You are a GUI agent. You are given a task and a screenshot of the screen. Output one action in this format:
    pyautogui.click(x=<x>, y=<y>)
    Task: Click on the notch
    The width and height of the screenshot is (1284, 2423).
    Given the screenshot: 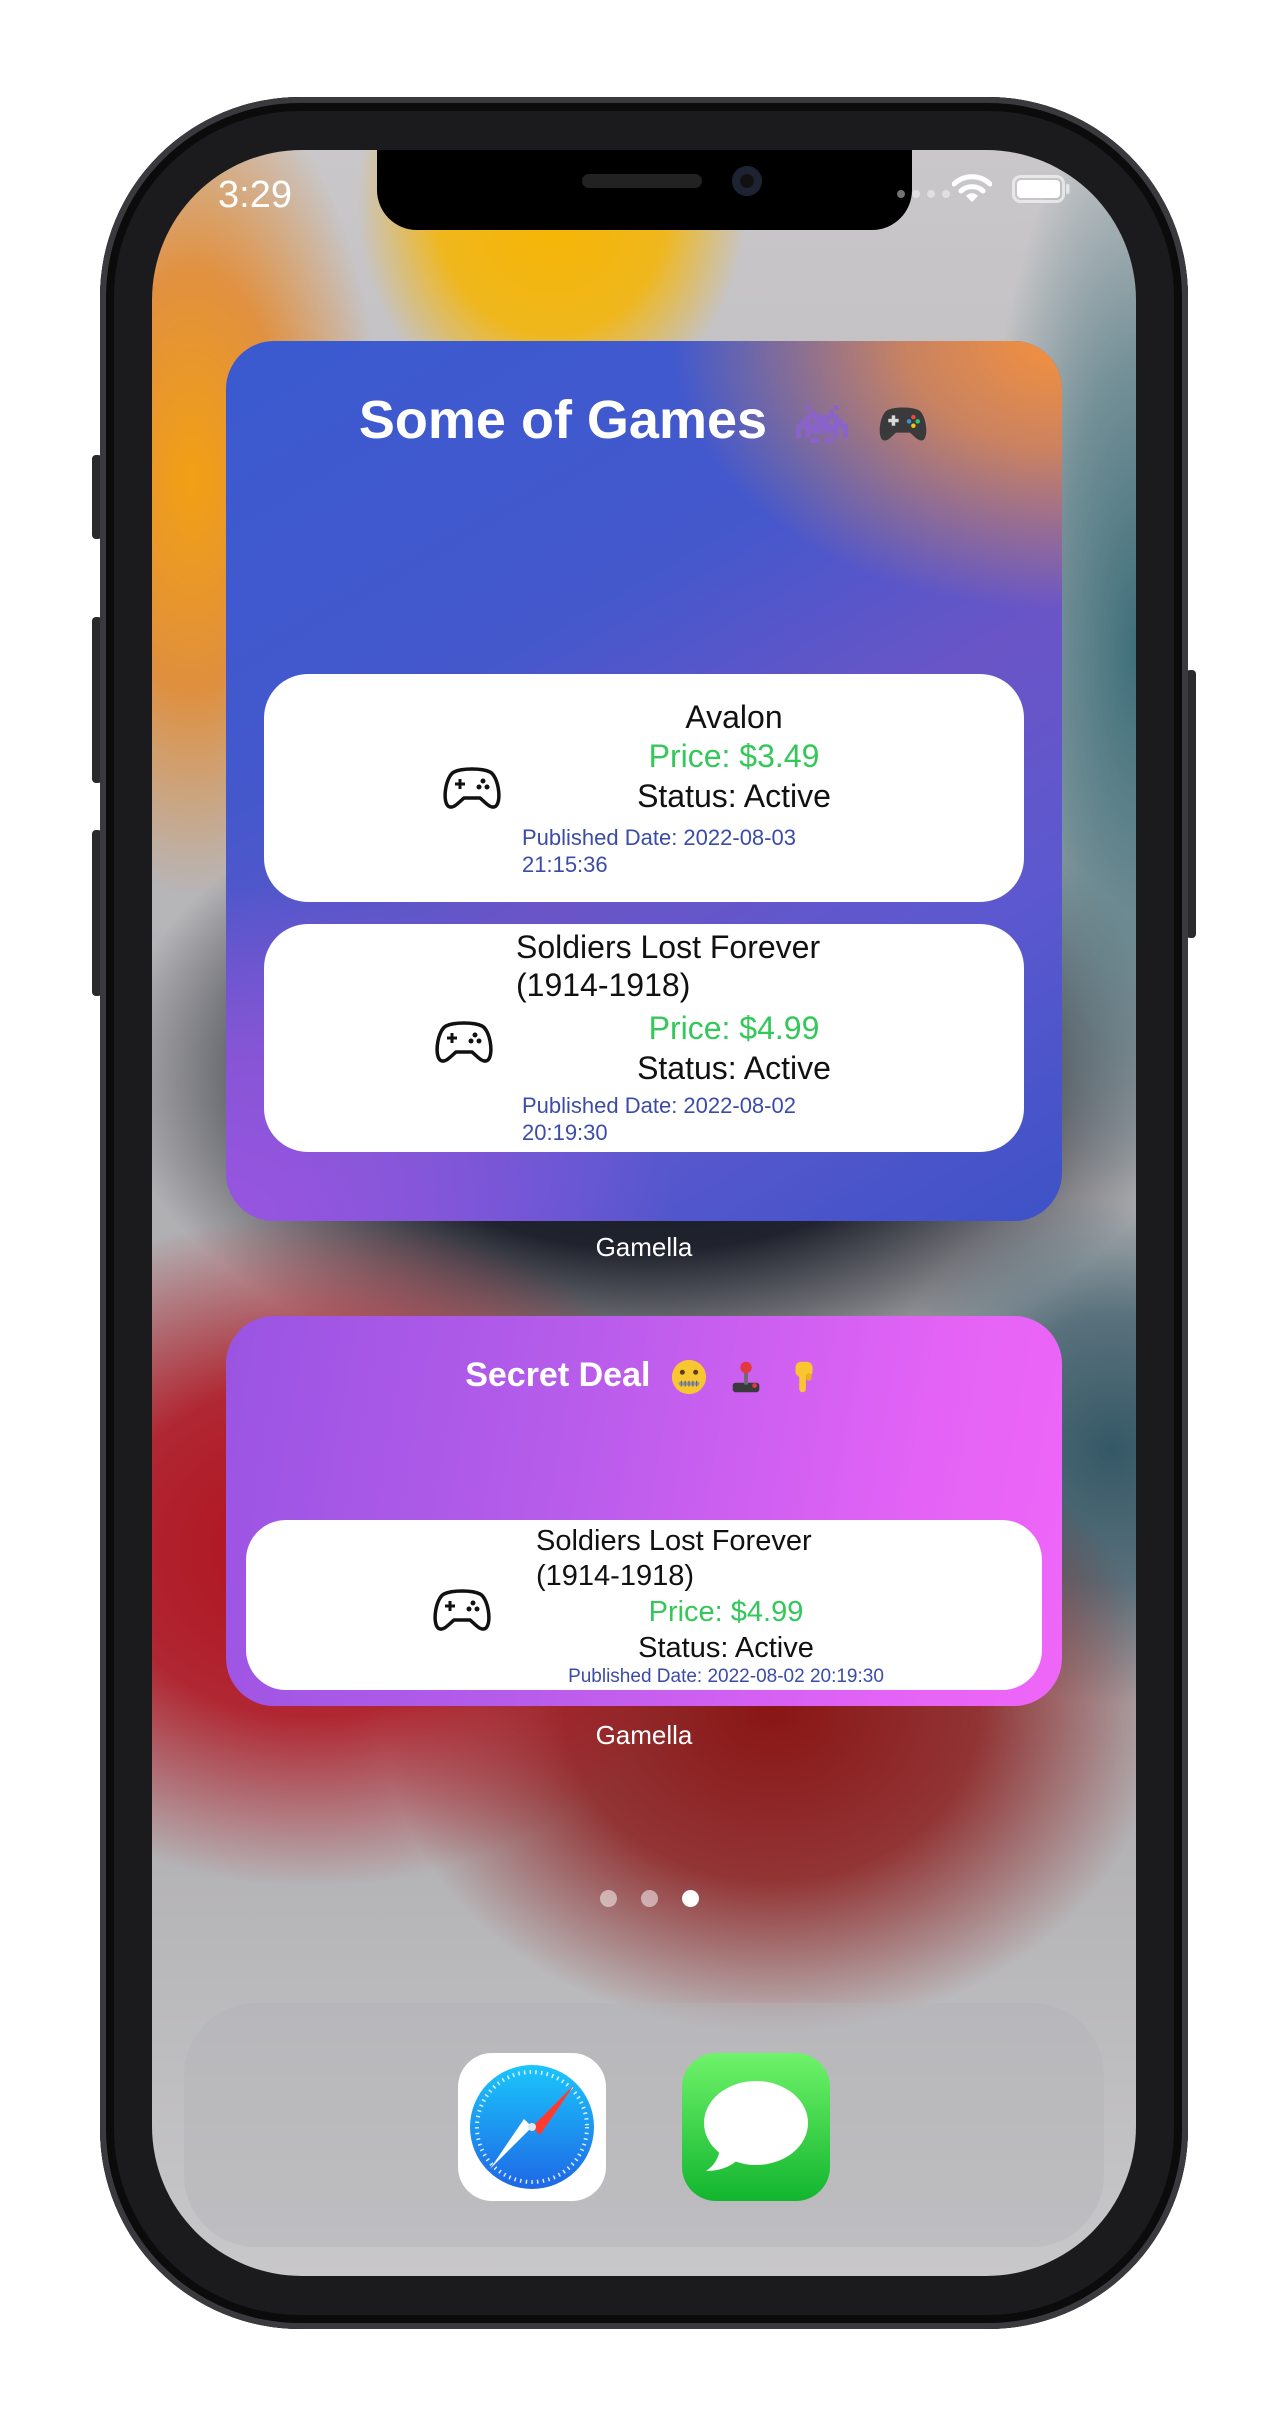 What is the action you would take?
    pyautogui.click(x=644, y=190)
    